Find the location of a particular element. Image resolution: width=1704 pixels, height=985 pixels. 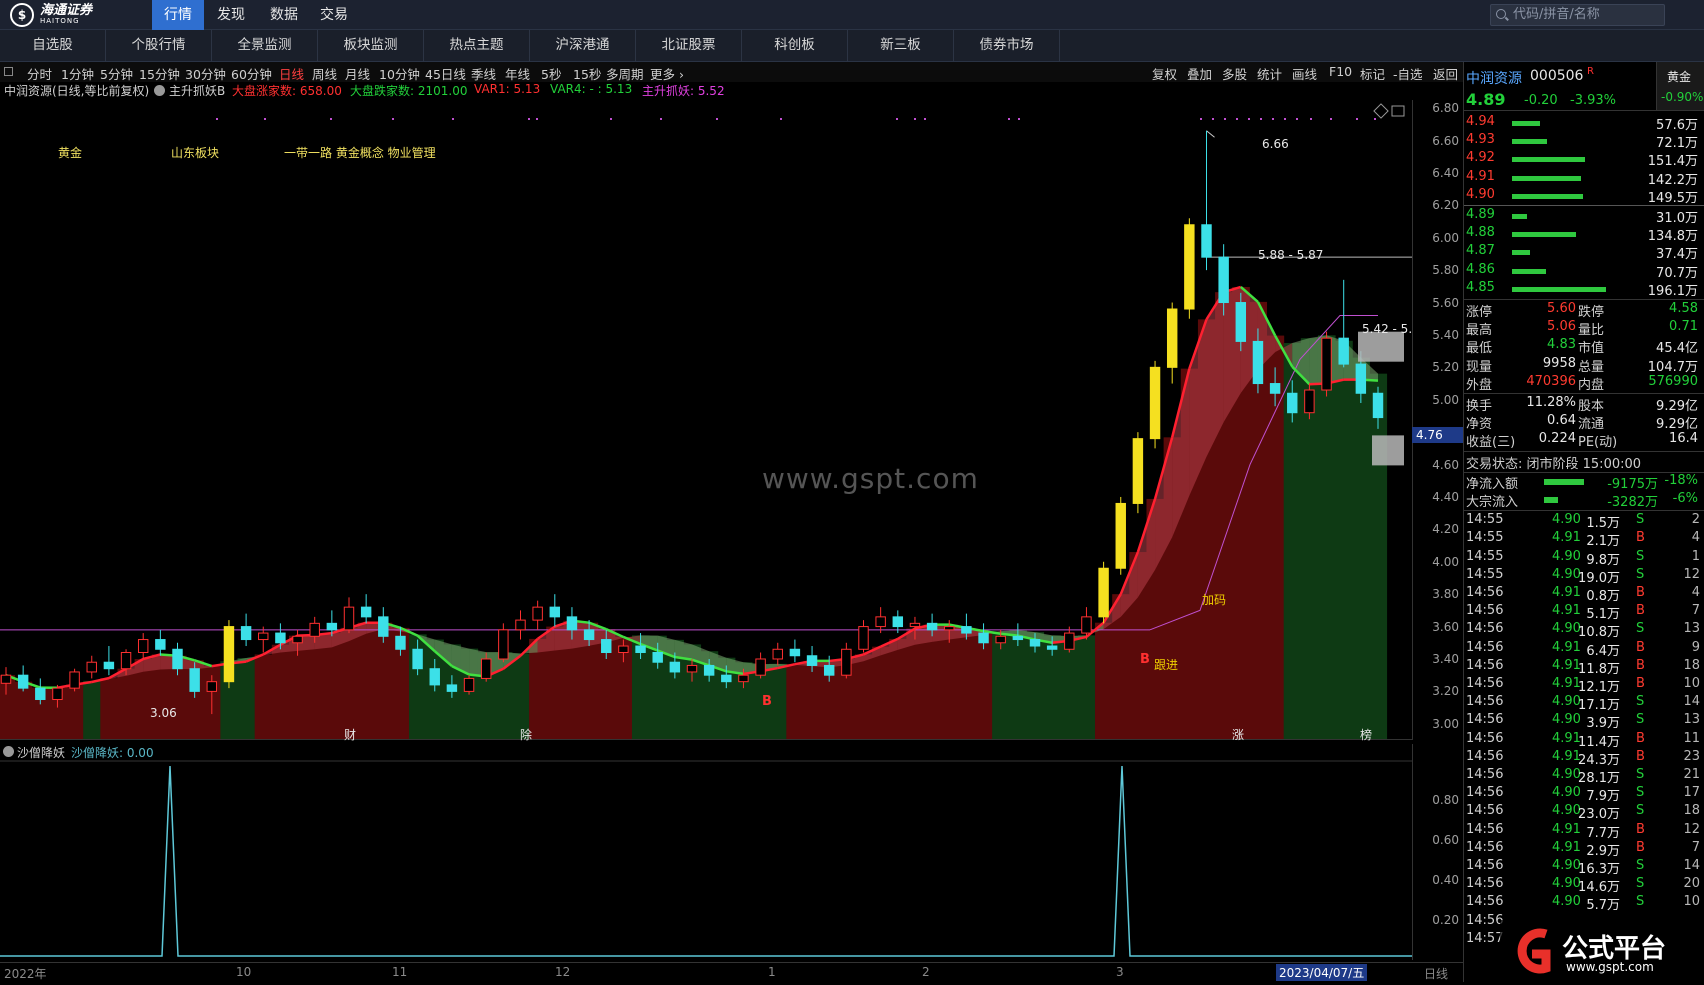

stock-name: 中润资源 is located at coordinates (1494, 78).